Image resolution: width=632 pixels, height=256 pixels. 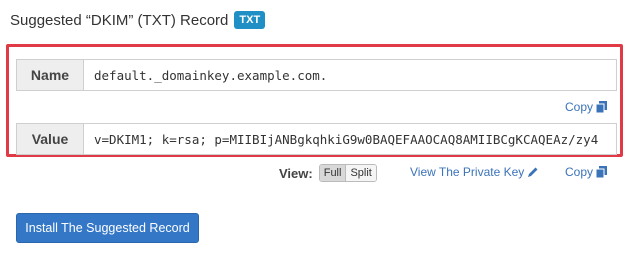 What do you see at coordinates (350, 75) in the screenshot?
I see `name-value: default._domainkey.example.com.` at bounding box center [350, 75].